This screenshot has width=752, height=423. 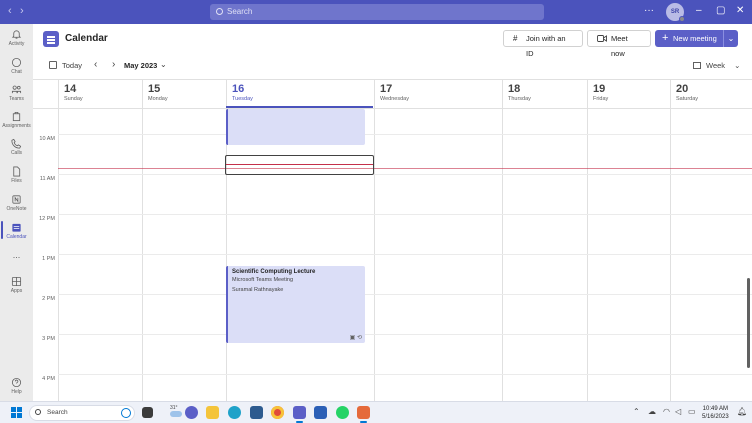 What do you see at coordinates (57, 412) in the screenshot?
I see `taskbar-search-label: Search` at bounding box center [57, 412].